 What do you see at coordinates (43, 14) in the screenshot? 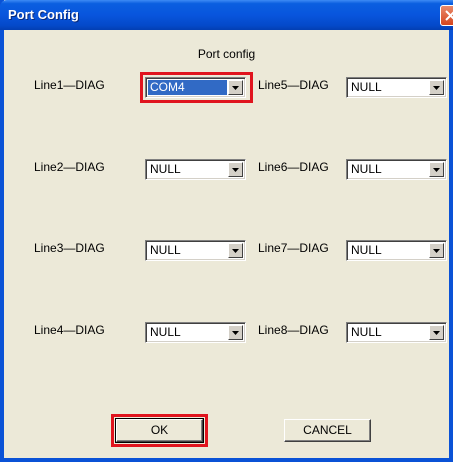
I see `window-title: Port Config` at bounding box center [43, 14].